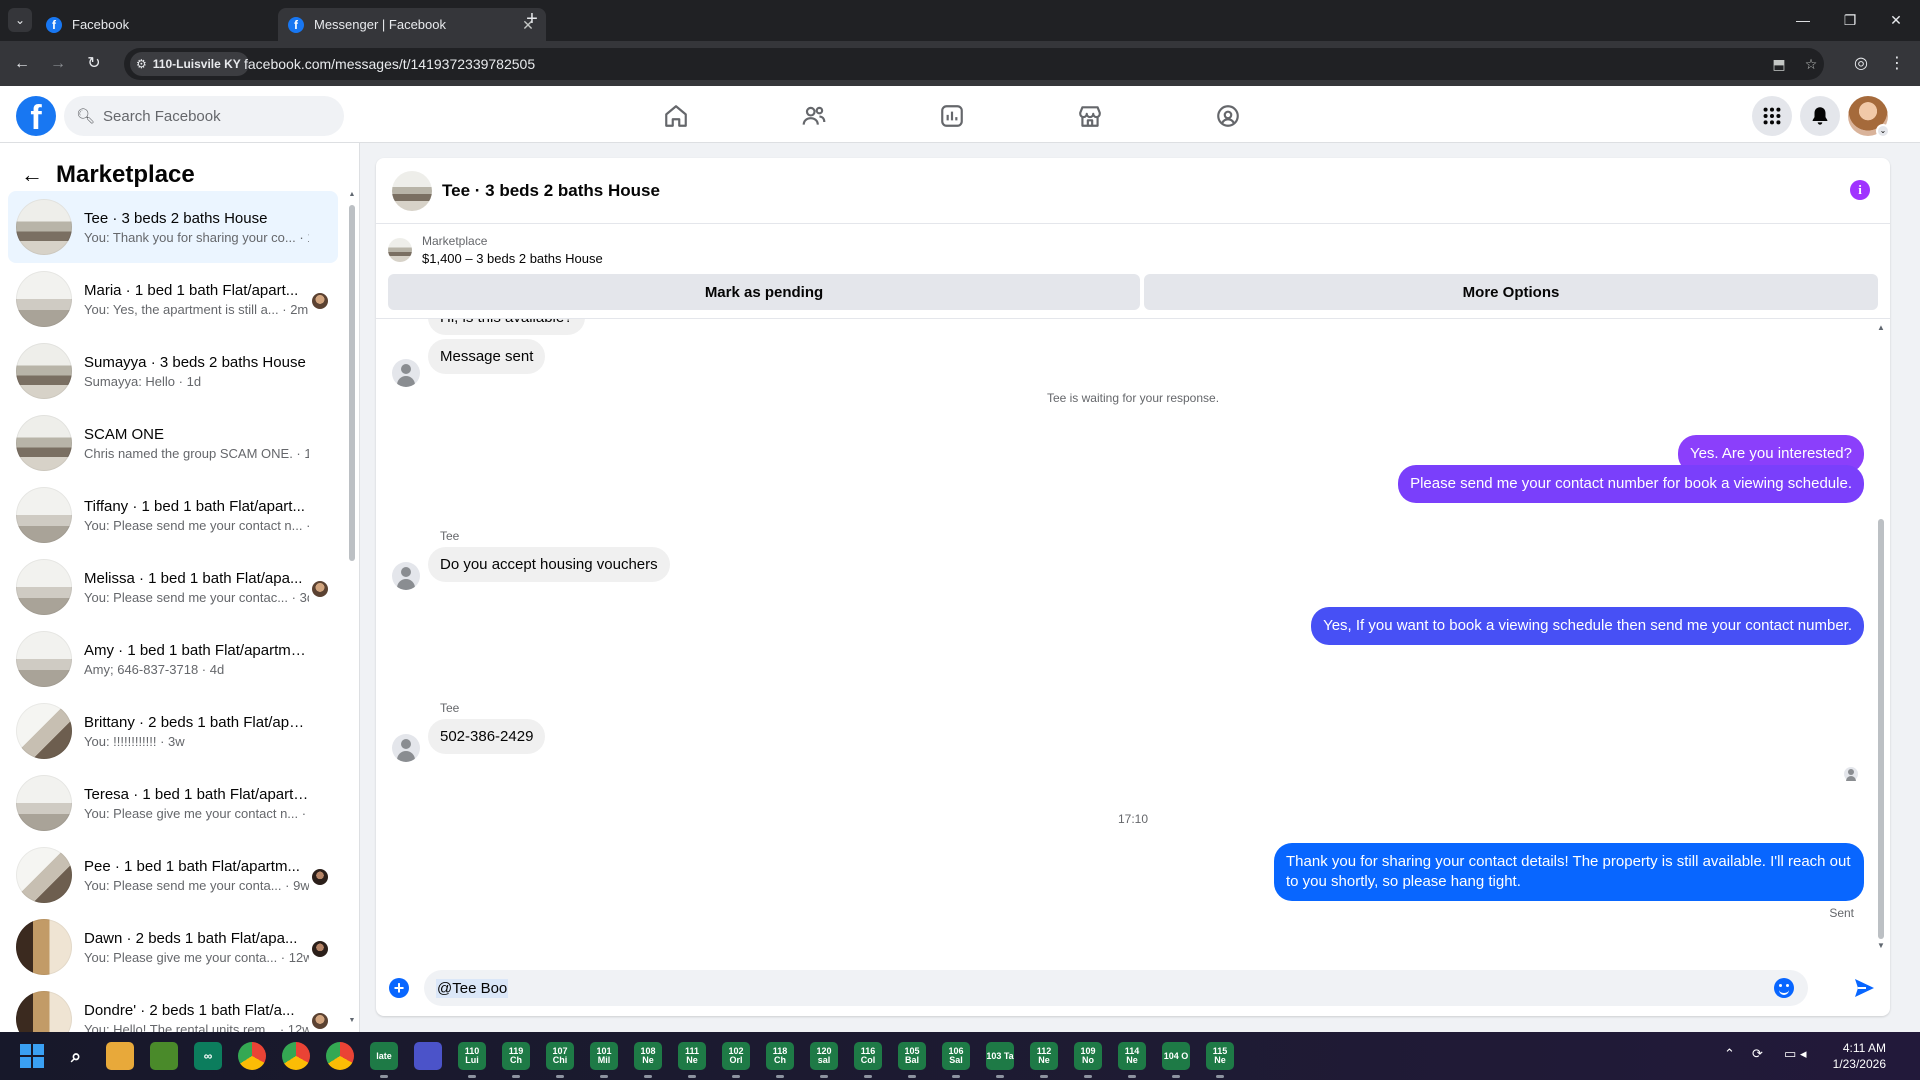 This screenshot has width=1920, height=1080. Describe the element at coordinates (196, 650) in the screenshot. I see `conversation-name: Amy · 1 bed 1 bath Flat/apartment` at that location.